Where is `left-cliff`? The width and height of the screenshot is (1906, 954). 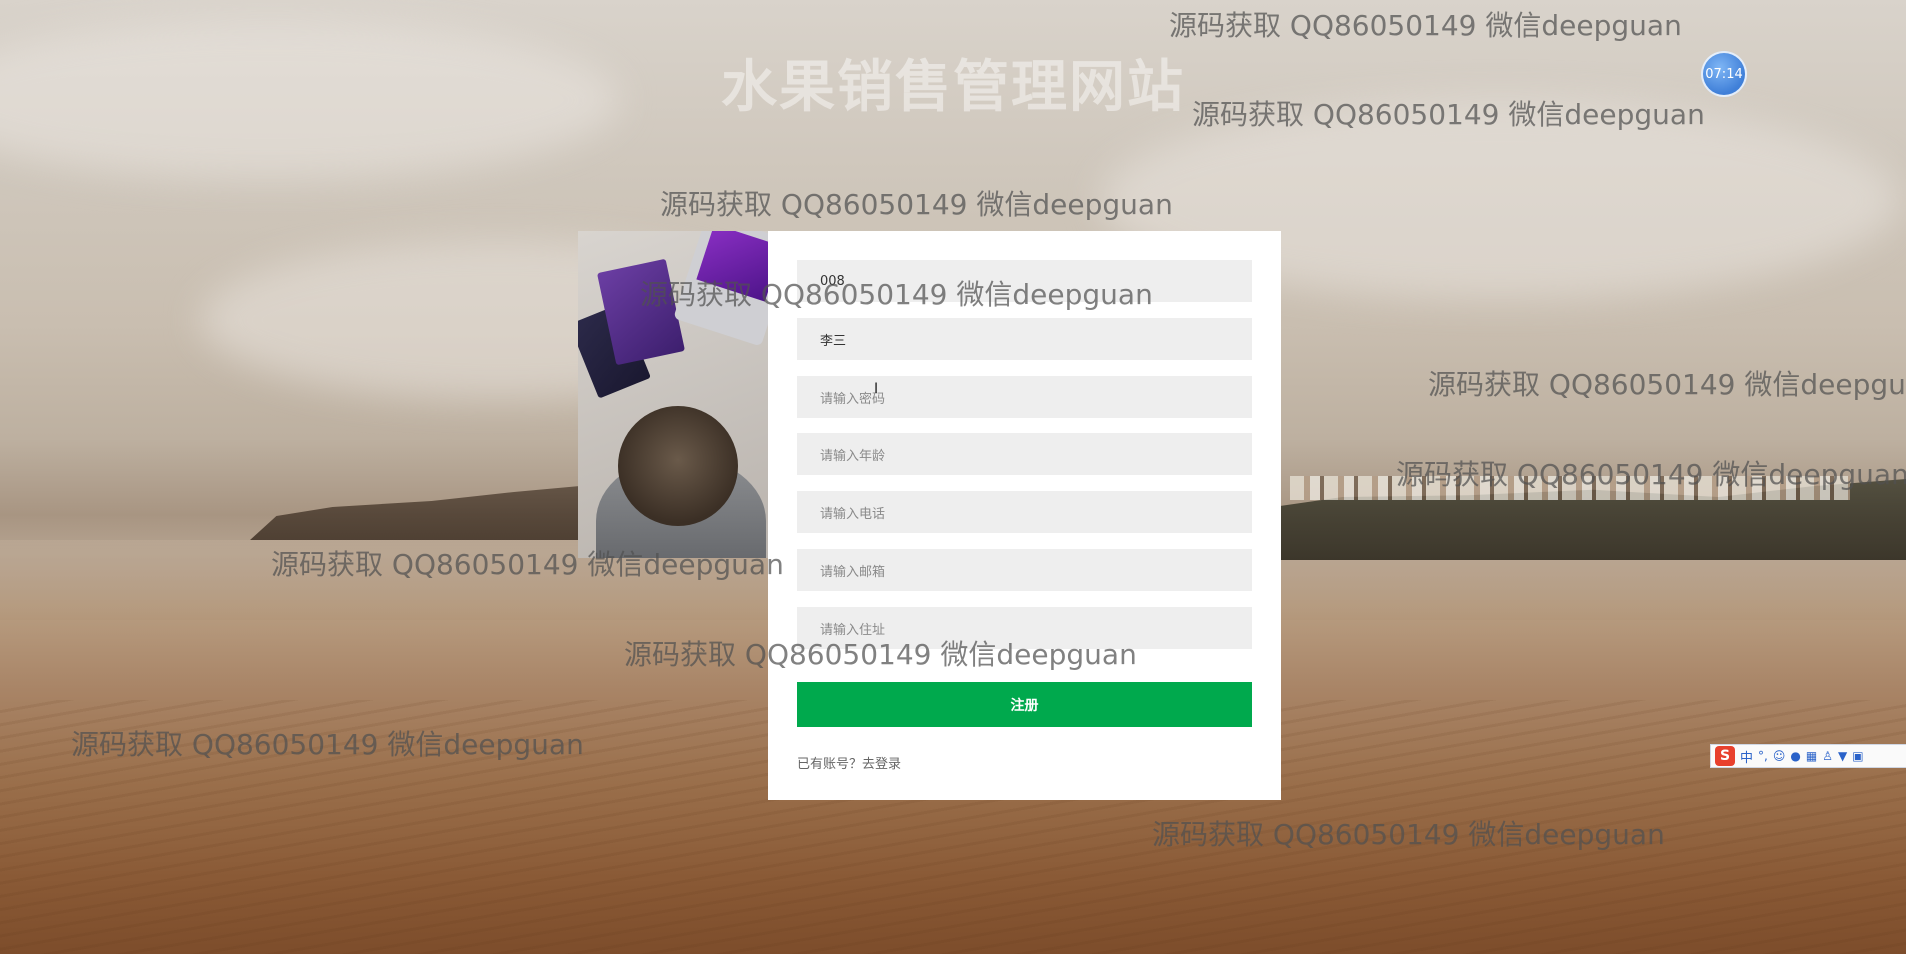 left-cliff is located at coordinates (415, 513).